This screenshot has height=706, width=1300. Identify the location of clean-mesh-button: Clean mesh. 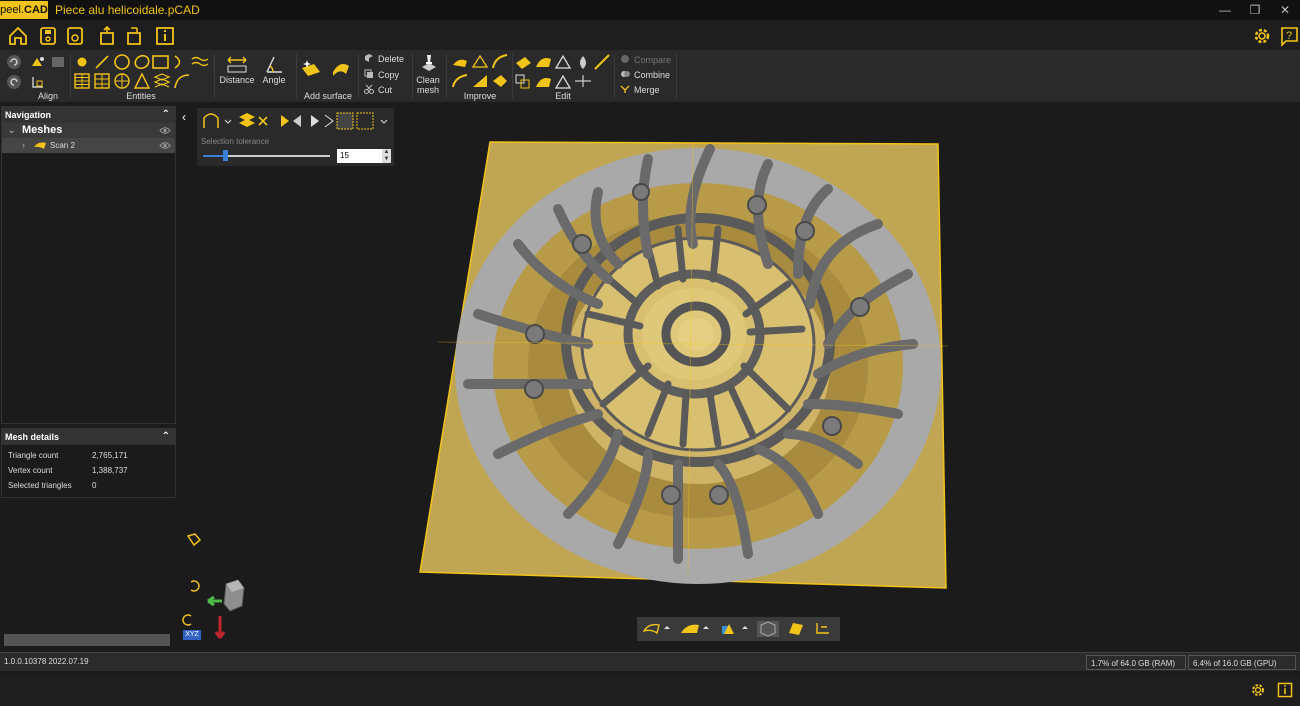
(428, 85).